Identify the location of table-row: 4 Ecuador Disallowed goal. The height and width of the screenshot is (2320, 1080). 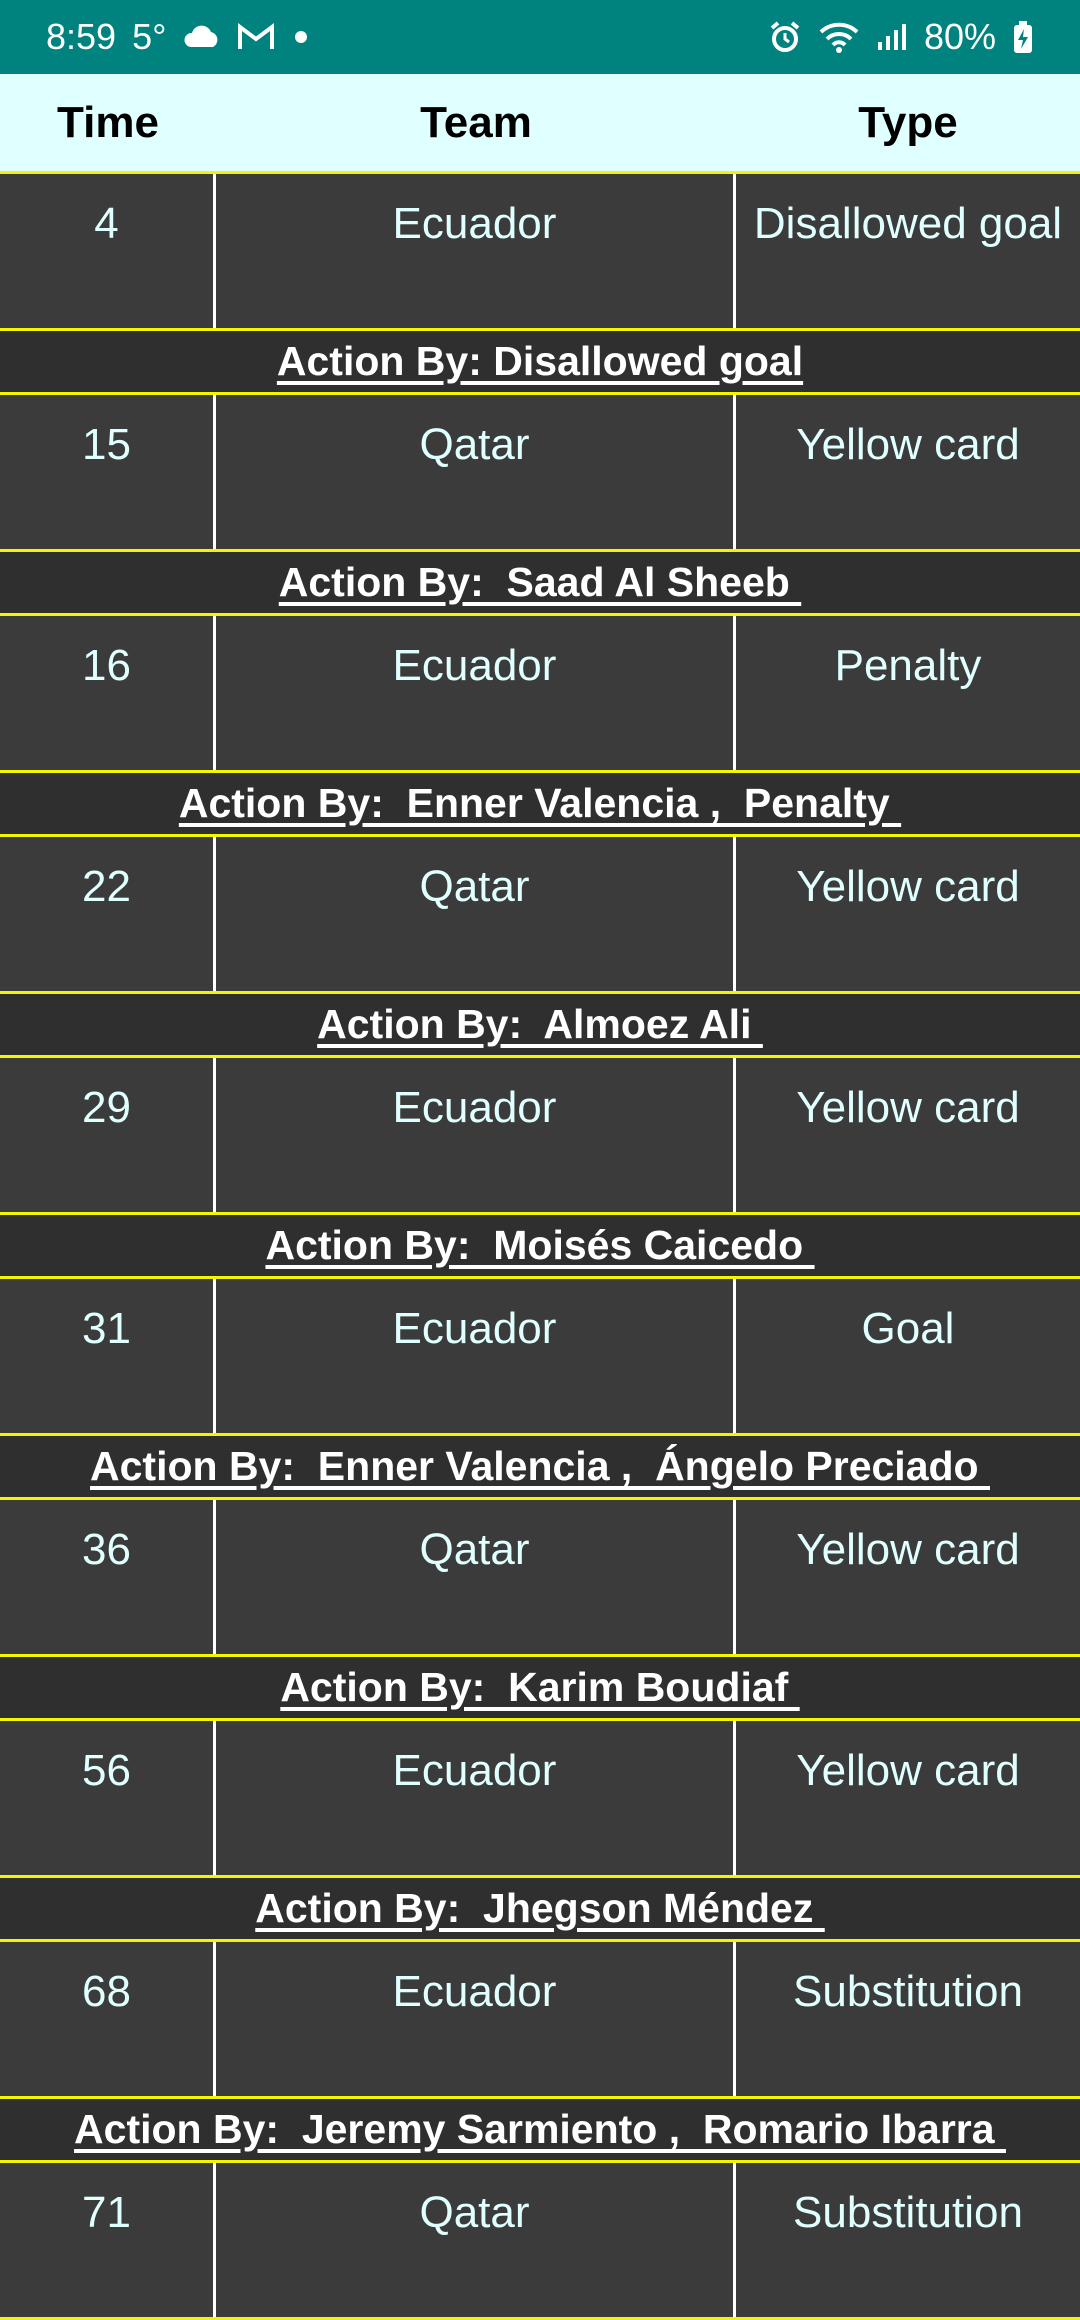
(540, 252).